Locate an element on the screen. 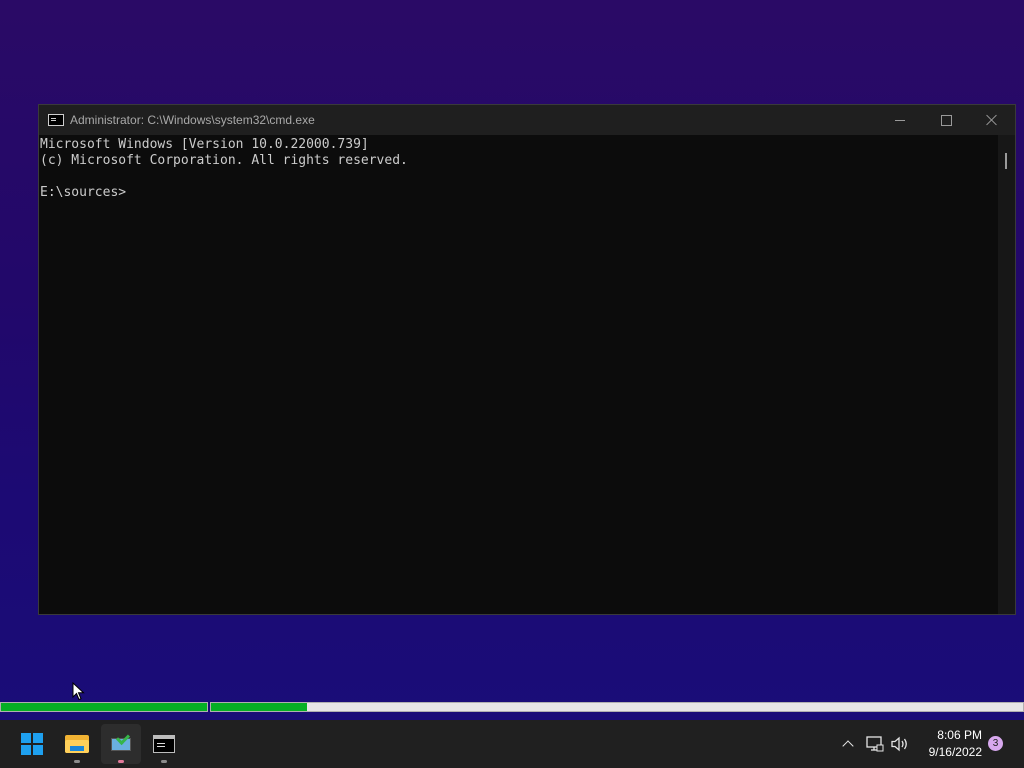 The image size is (1024, 768). start-button is located at coordinates (32, 744).